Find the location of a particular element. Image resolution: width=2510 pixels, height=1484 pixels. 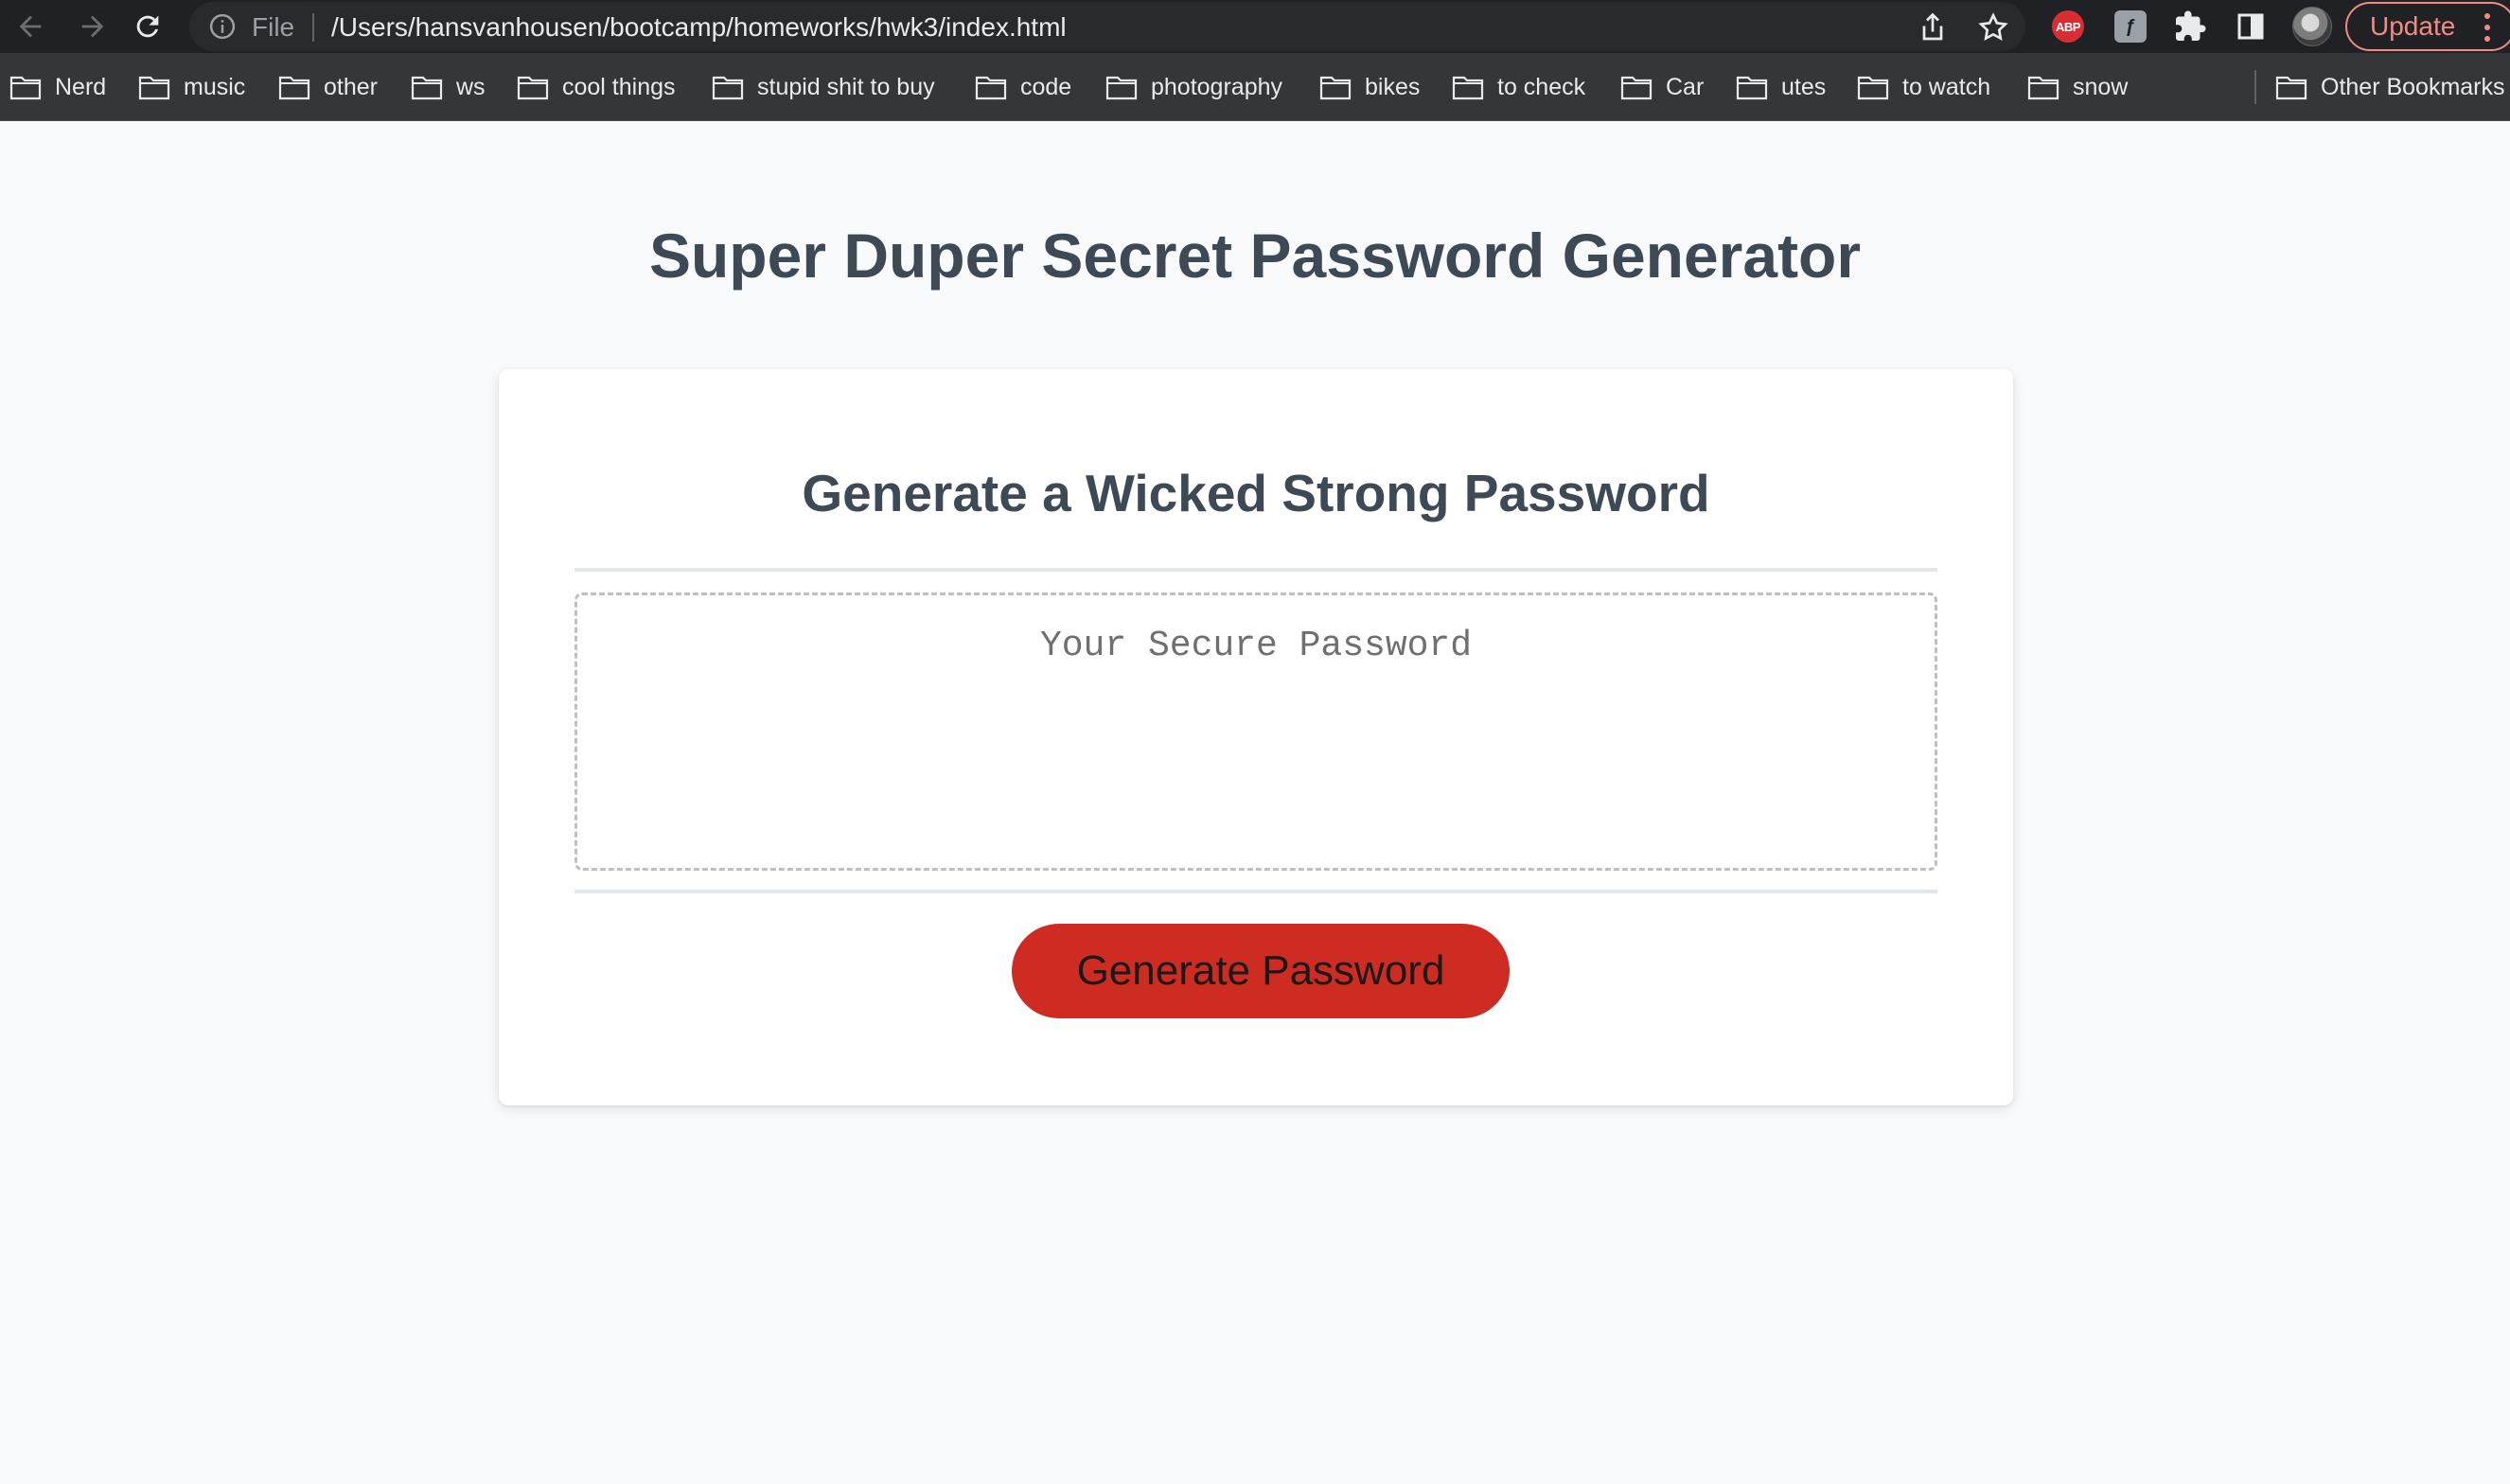

bookmark-folder-utes: utes is located at coordinates (1781, 87).